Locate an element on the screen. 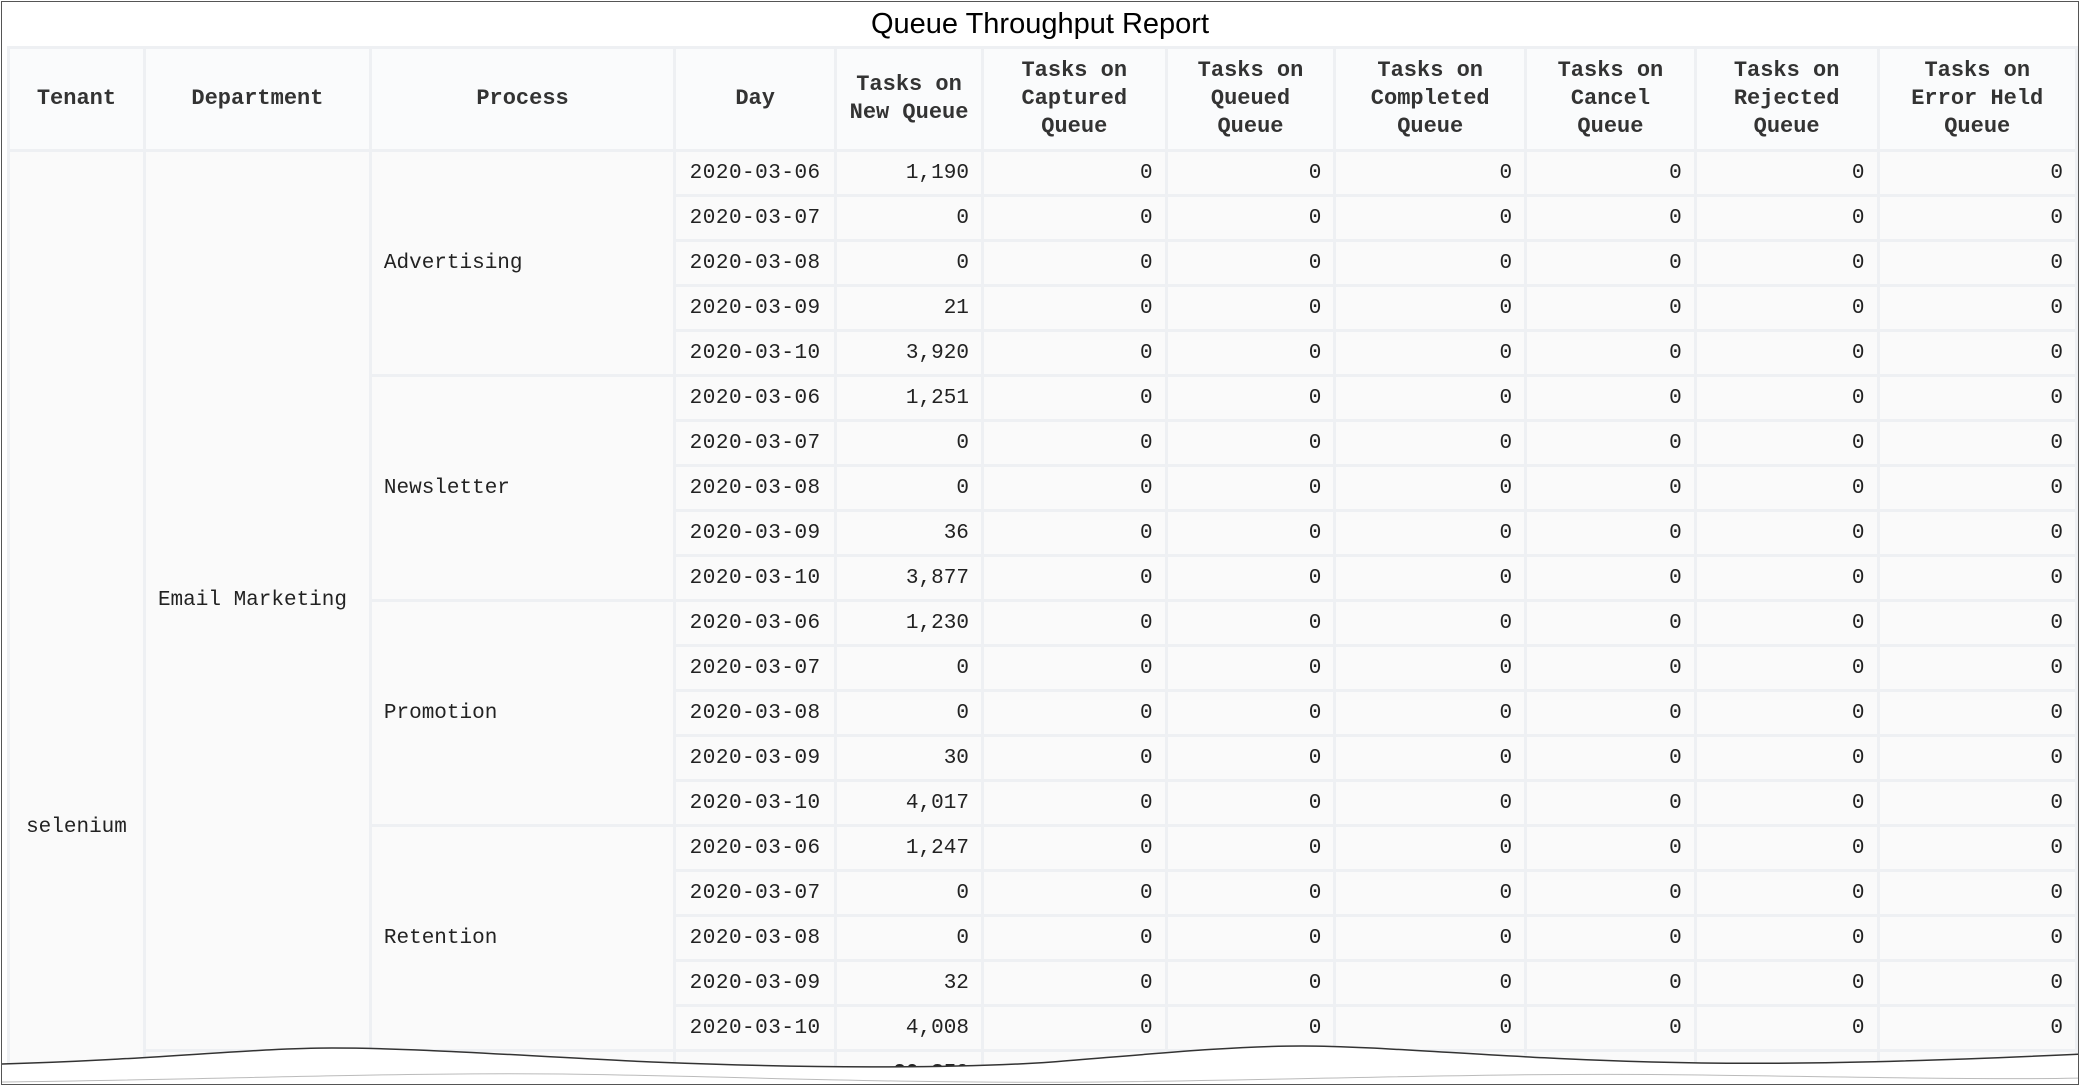 The image size is (2081, 1087). column-header: Tasks on Captured Queue is located at coordinates (1074, 99).